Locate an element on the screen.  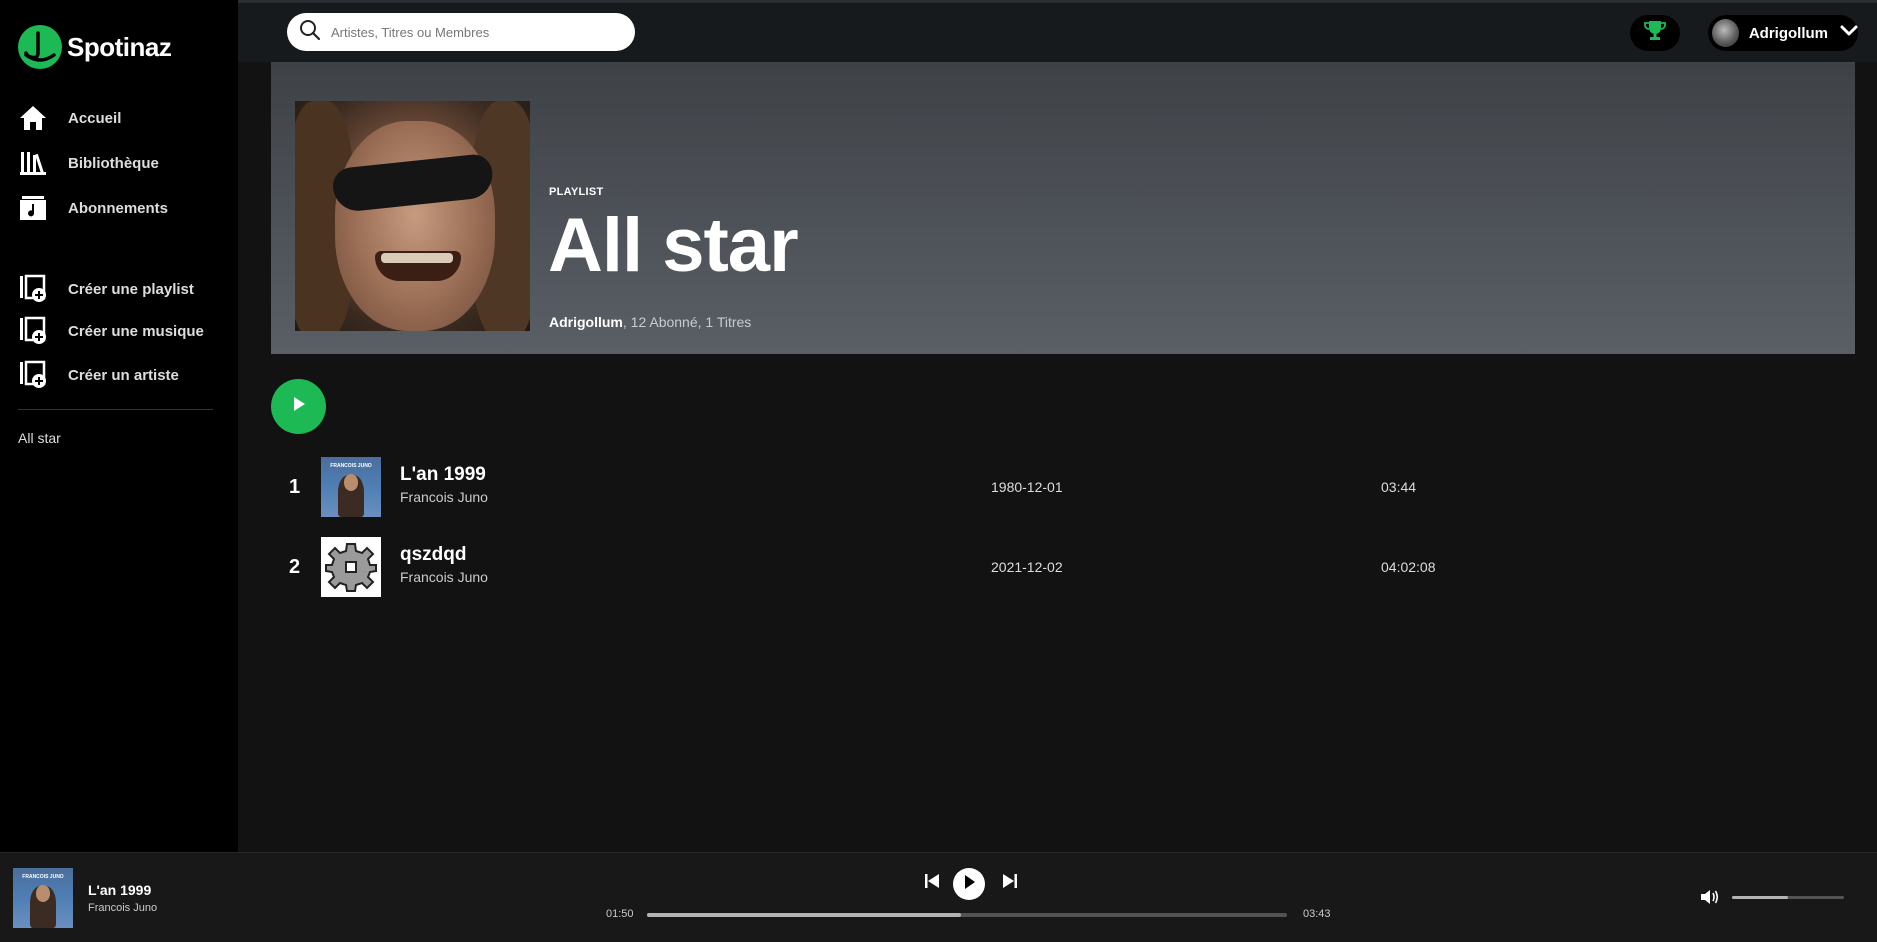
create-playlist: Créer une playlist is located at coordinates (106, 289).